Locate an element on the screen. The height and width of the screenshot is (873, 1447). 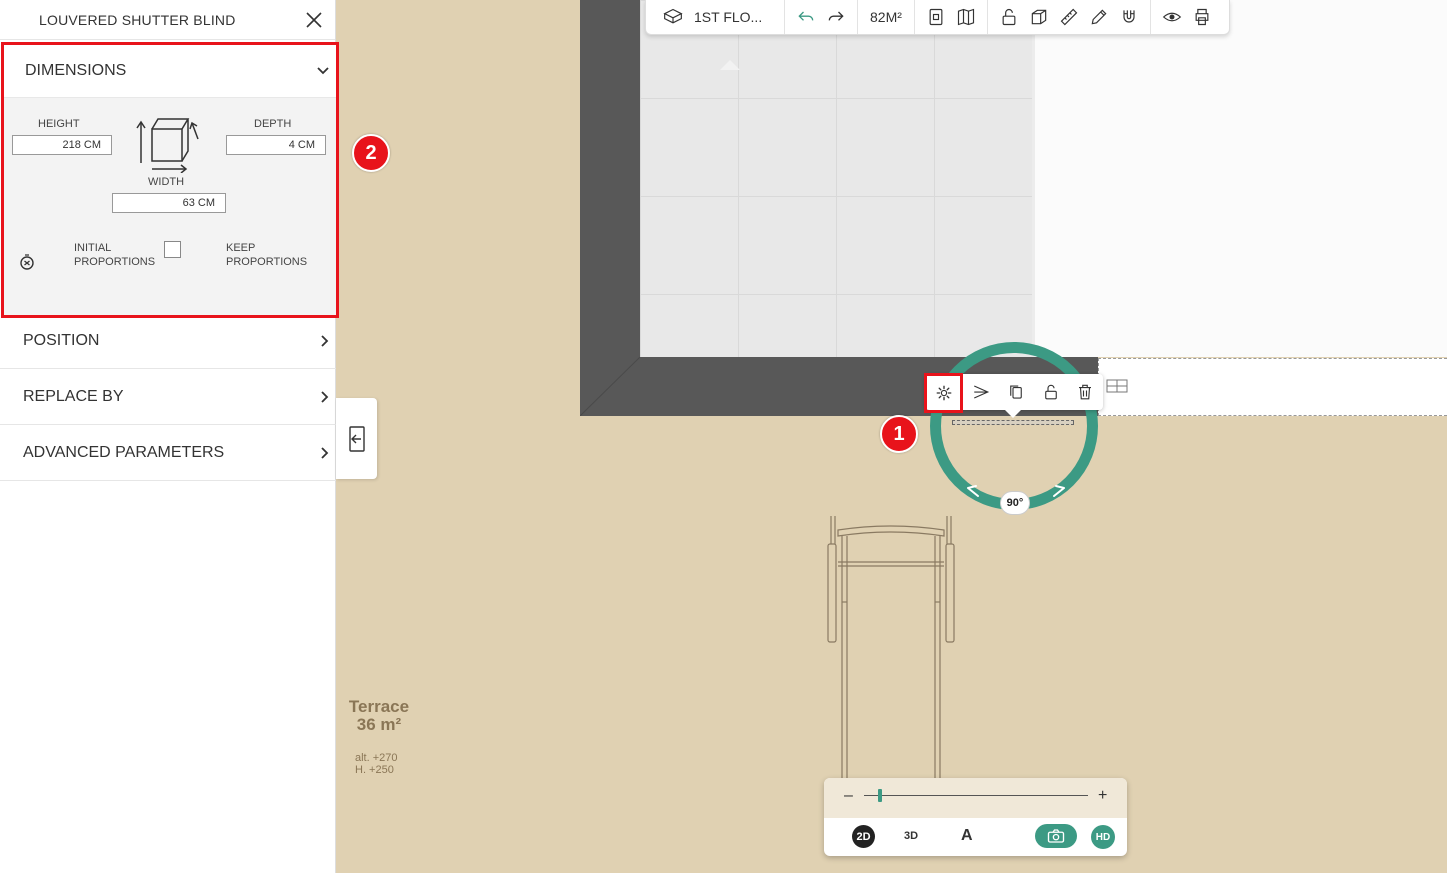
area-label: 82M² is located at coordinates (886, 17).